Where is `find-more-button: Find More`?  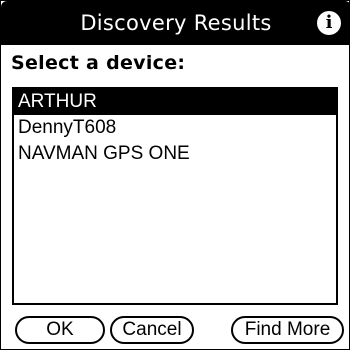
find-more-button: Find More is located at coordinates (287, 330).